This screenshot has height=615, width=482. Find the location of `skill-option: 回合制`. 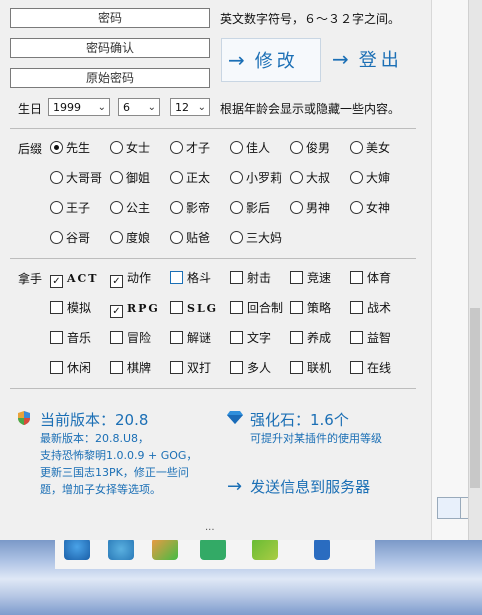

skill-option: 回合制 is located at coordinates (256, 308).